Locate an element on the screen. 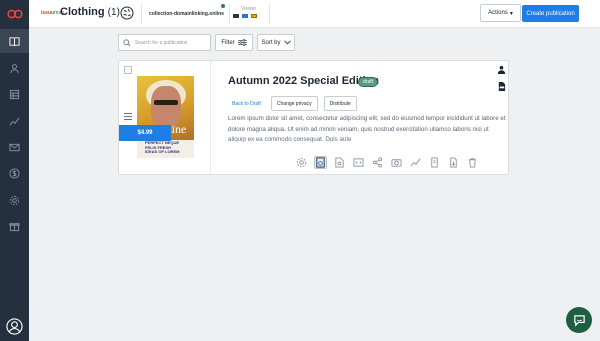 This screenshot has width=600, height=341. change-privacy-button: Change privacy is located at coordinates (294, 103).